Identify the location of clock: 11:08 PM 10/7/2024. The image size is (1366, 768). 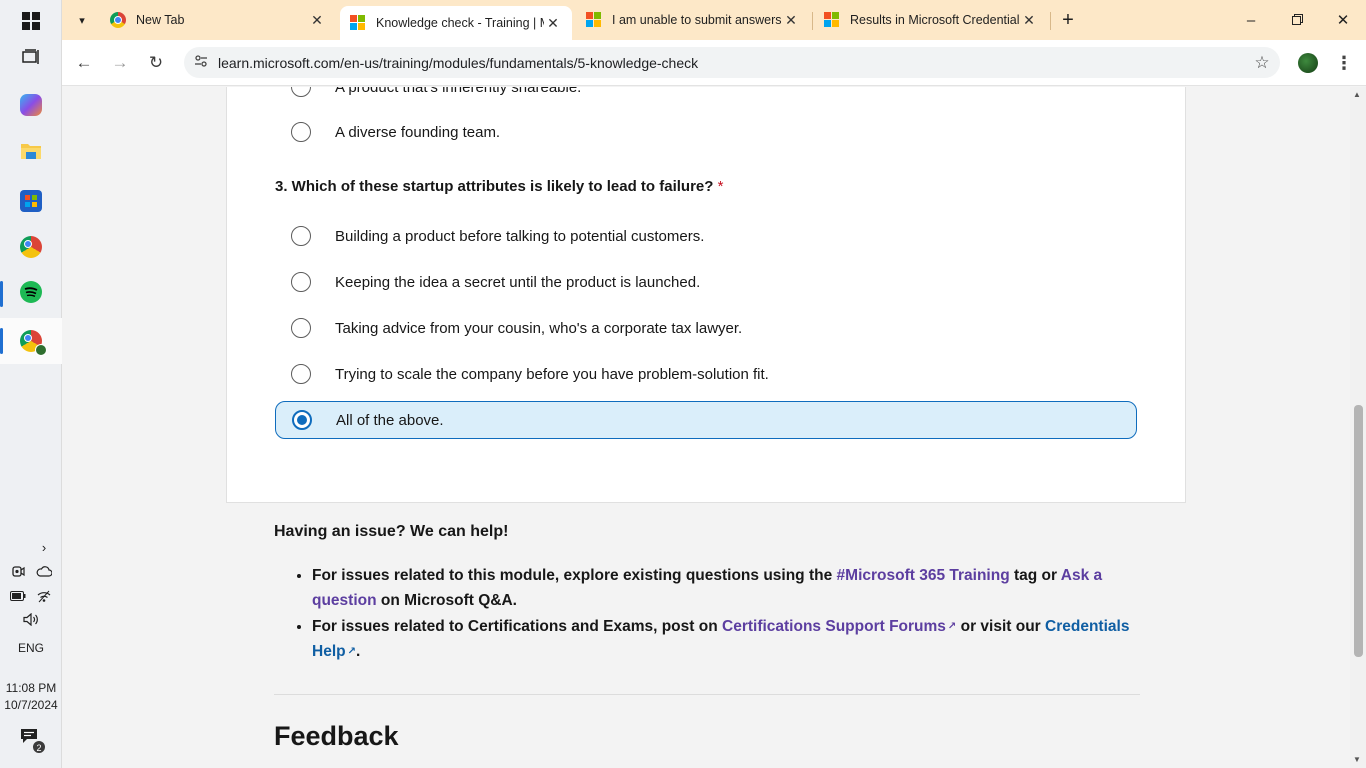
(31, 697).